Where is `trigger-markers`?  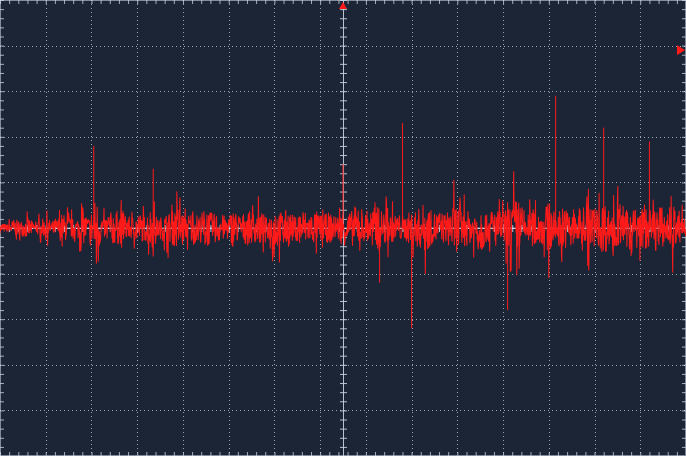
trigger-markers is located at coordinates (512, 29).